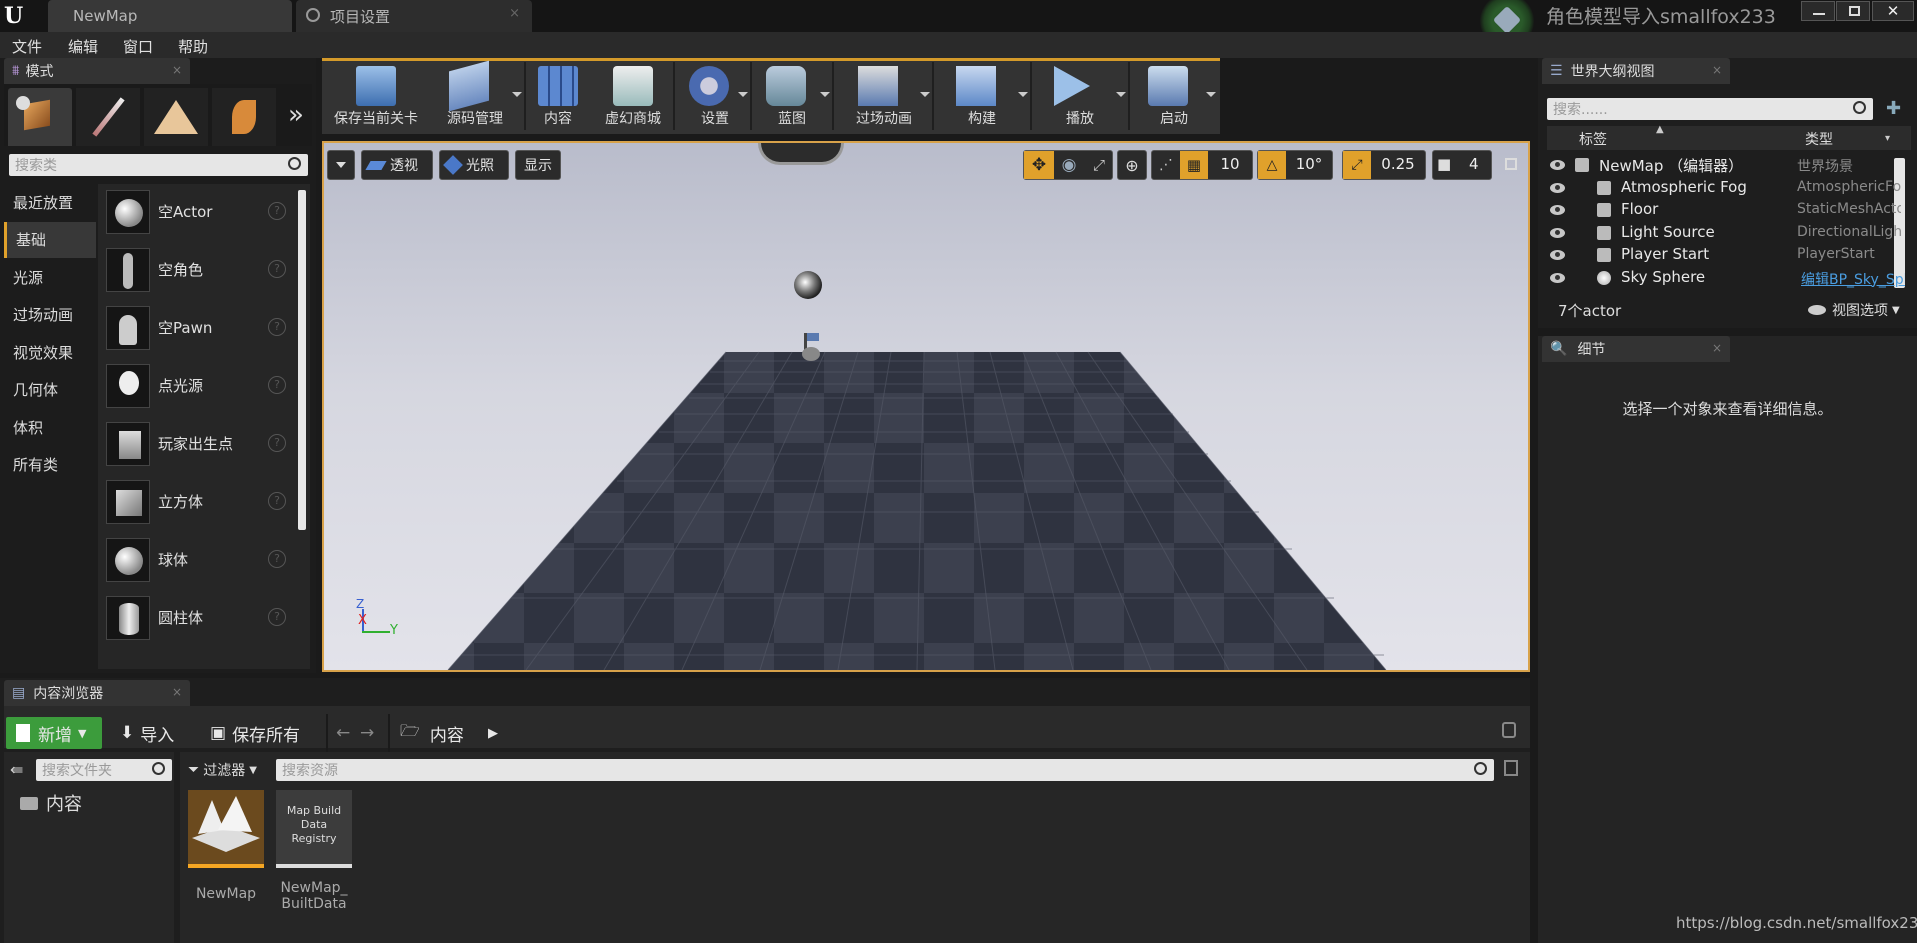 The width and height of the screenshot is (1917, 943). Describe the element at coordinates (197, 618) in the screenshot. I see `place-item: 圆柱体?` at that location.